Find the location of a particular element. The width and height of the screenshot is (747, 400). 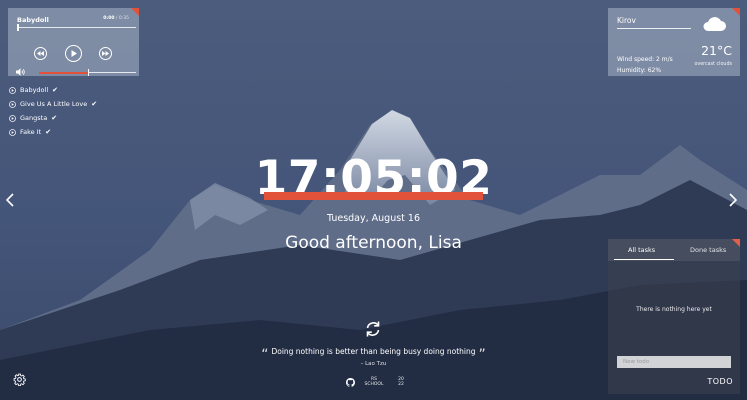

next-button is located at coordinates (105, 53).